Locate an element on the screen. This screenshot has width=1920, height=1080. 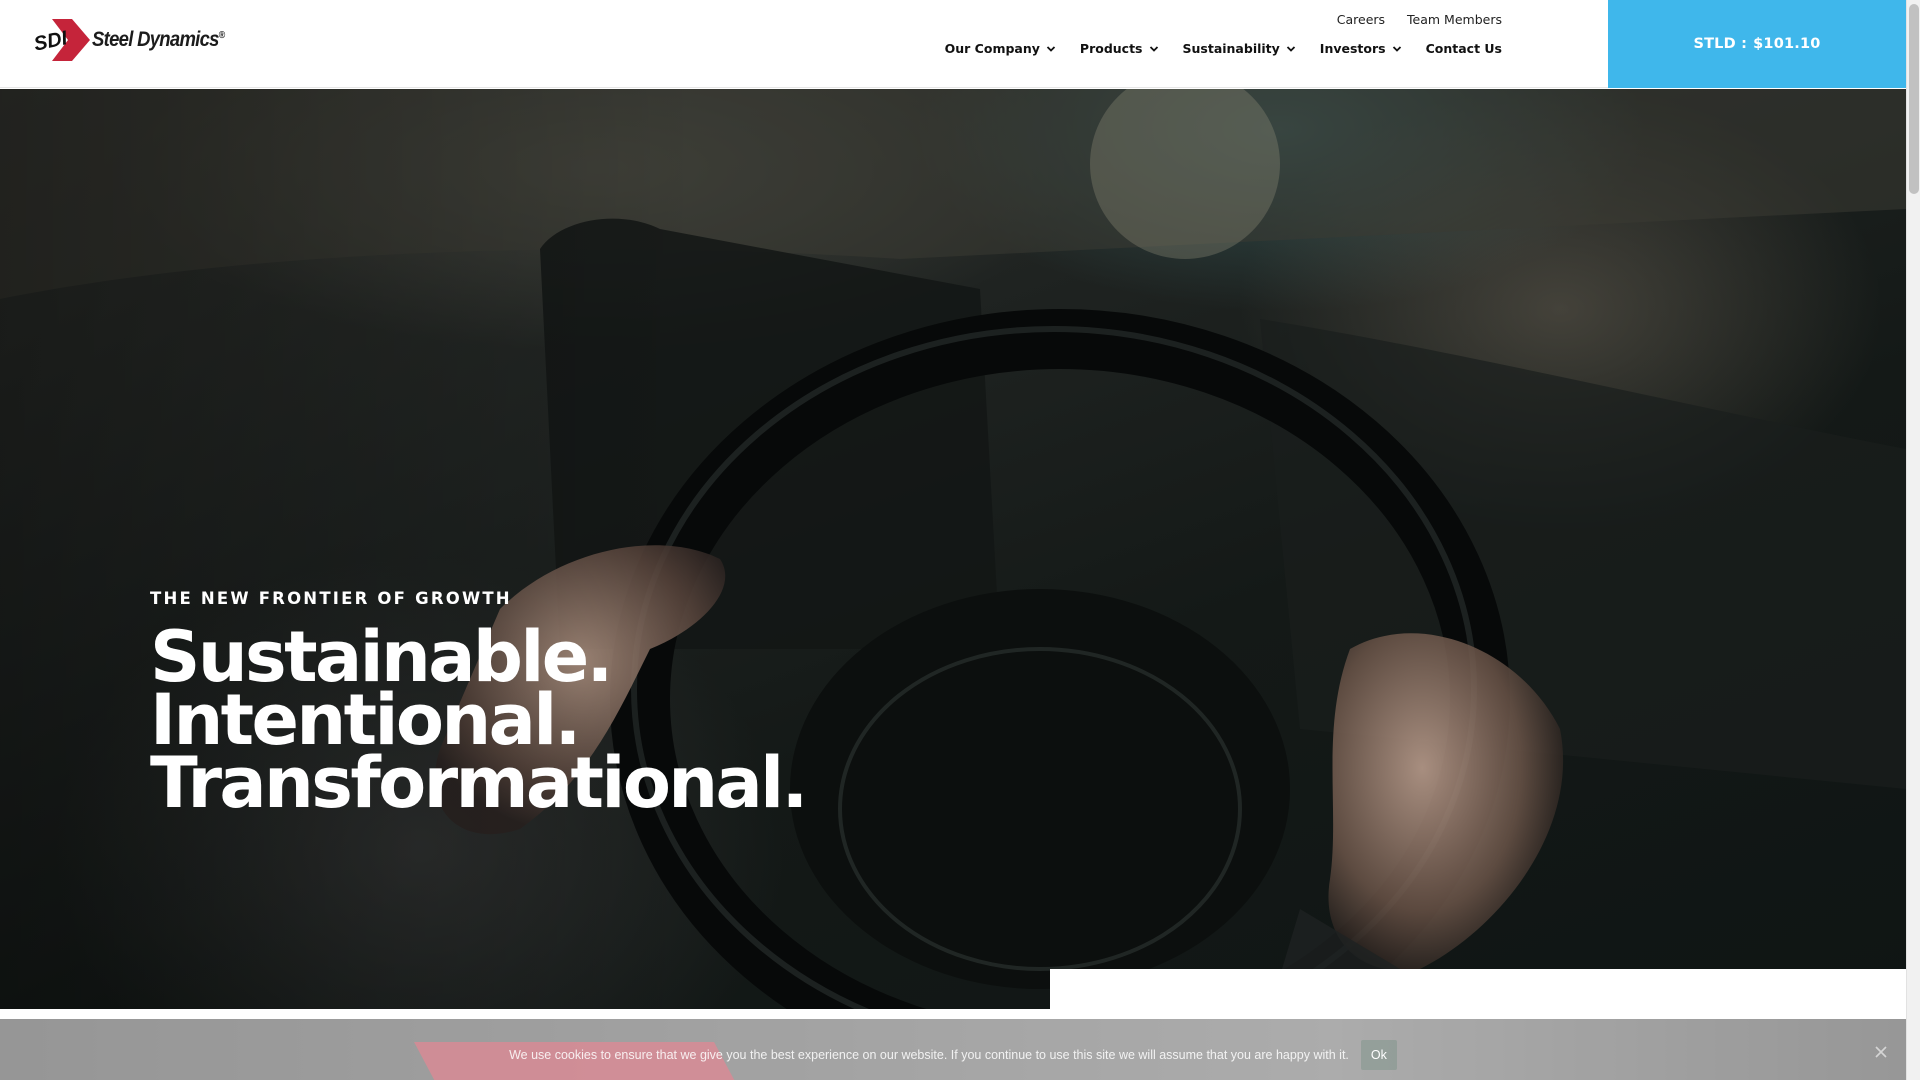
nav-item-label: Contact Us is located at coordinates (1463, 48).